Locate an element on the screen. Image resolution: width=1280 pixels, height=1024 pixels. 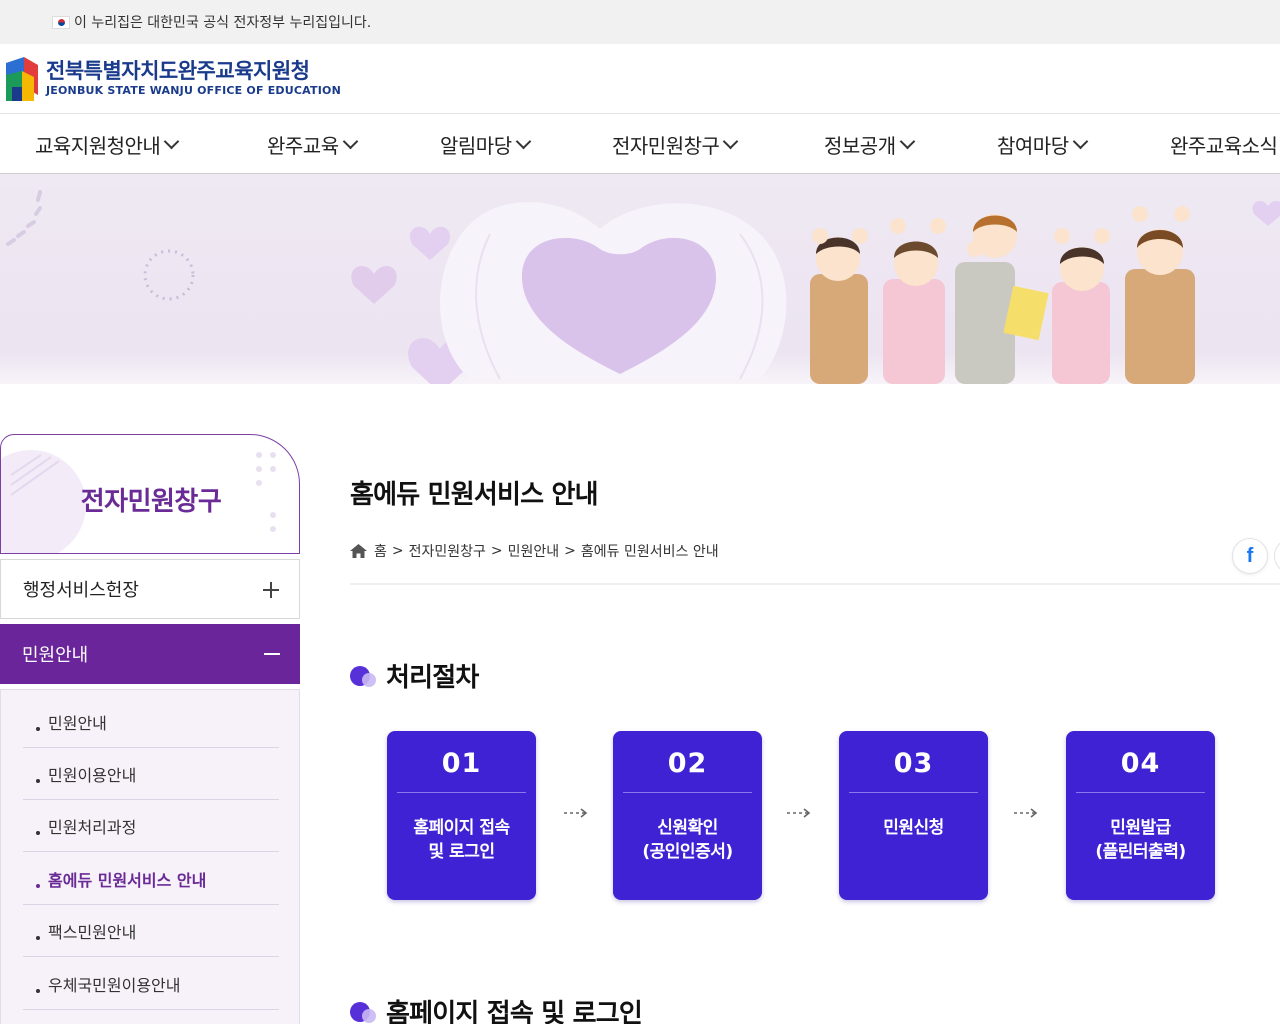
logo-icon is located at coordinates (22, 79).